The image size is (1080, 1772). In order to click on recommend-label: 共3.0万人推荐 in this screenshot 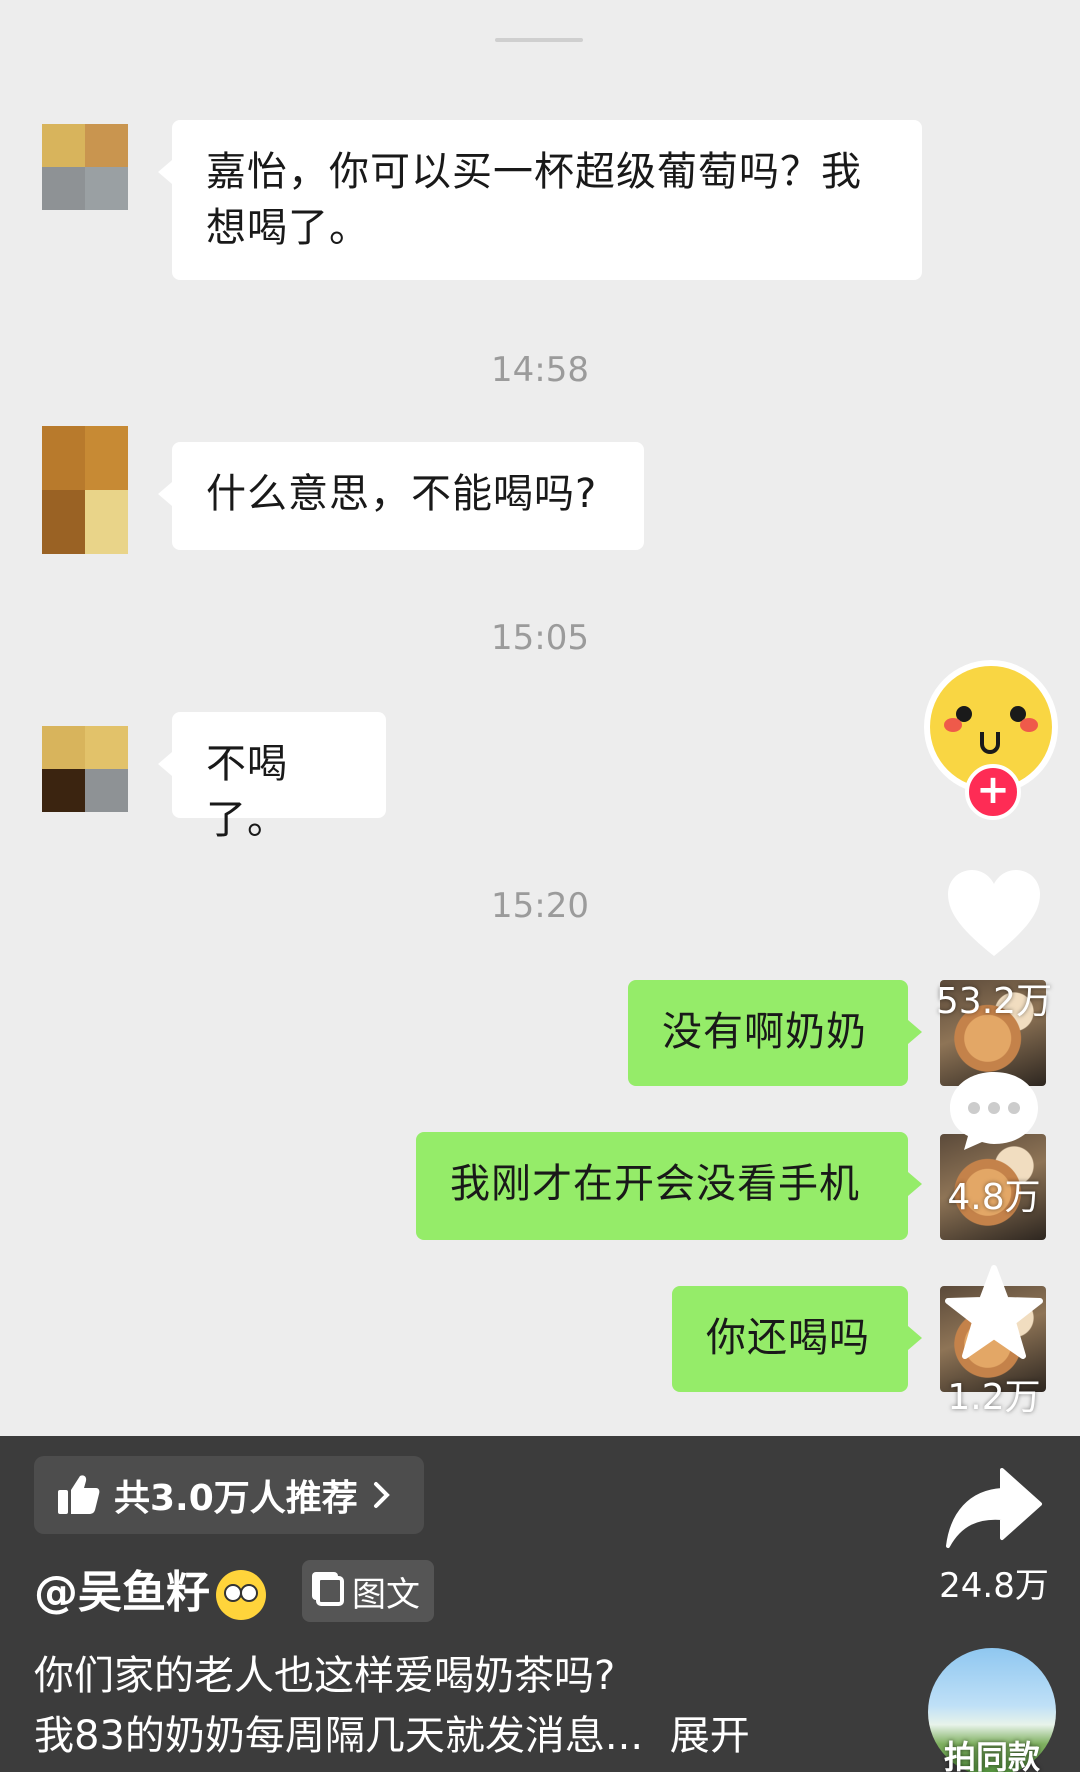, I will do `click(236, 1498)`.